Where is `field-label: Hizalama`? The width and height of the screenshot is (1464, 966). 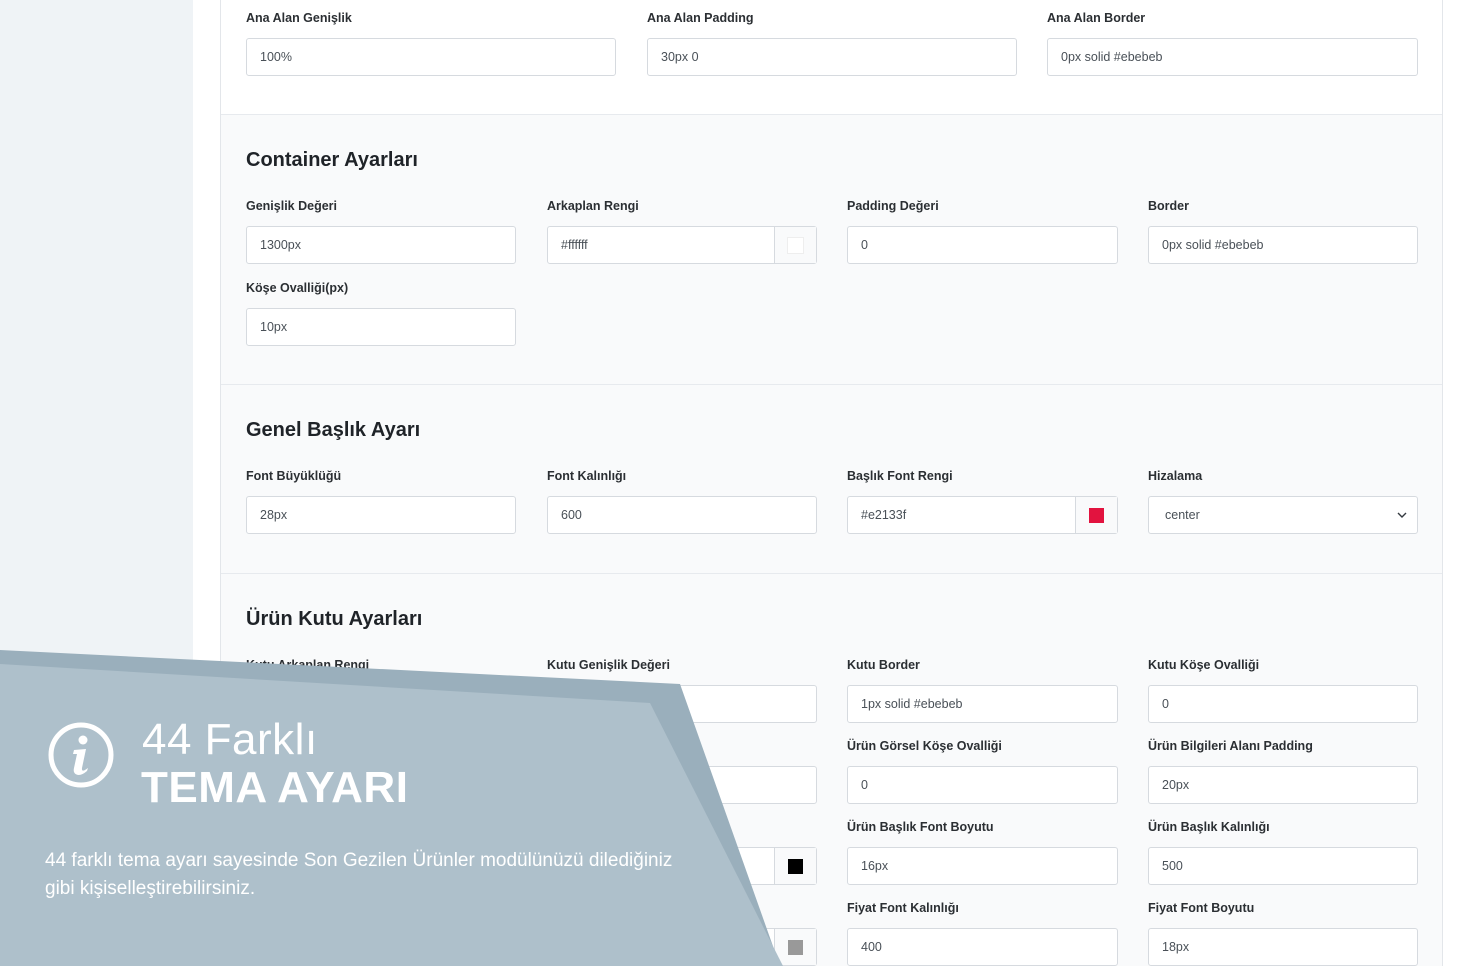 field-label: Hizalama is located at coordinates (1175, 476).